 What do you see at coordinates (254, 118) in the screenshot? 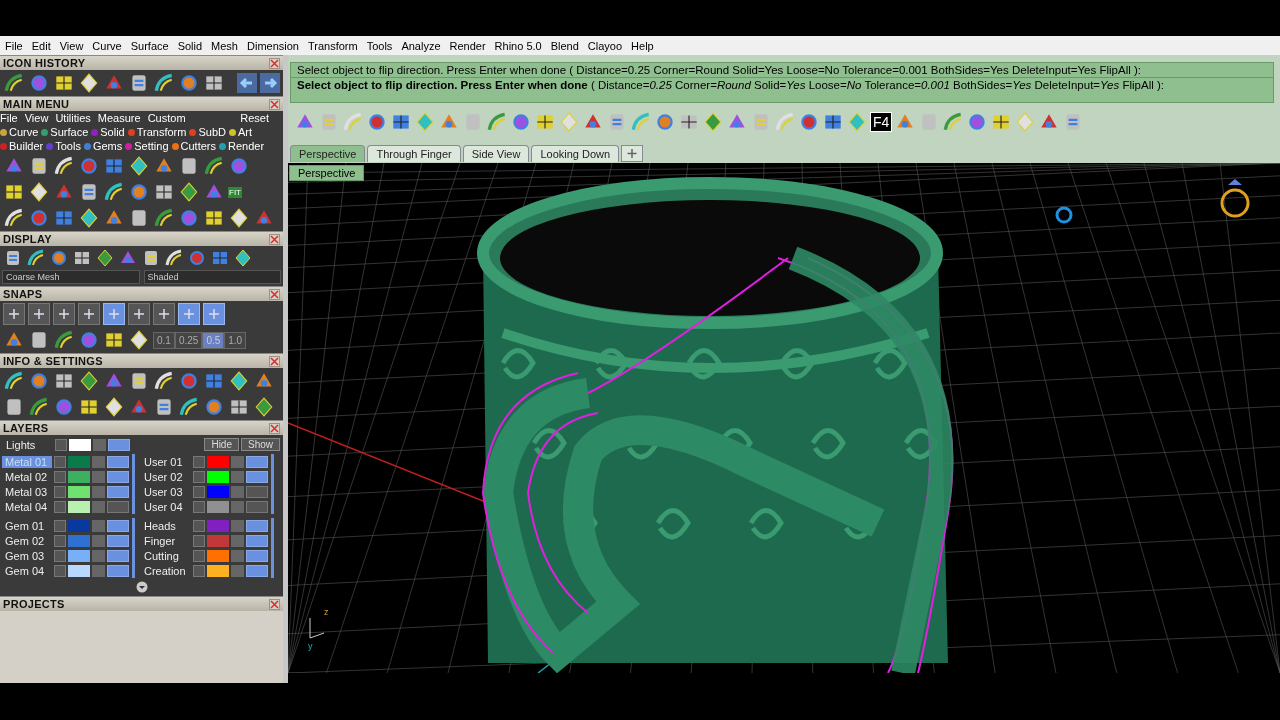
I see `reset-link: Reset` at bounding box center [254, 118].